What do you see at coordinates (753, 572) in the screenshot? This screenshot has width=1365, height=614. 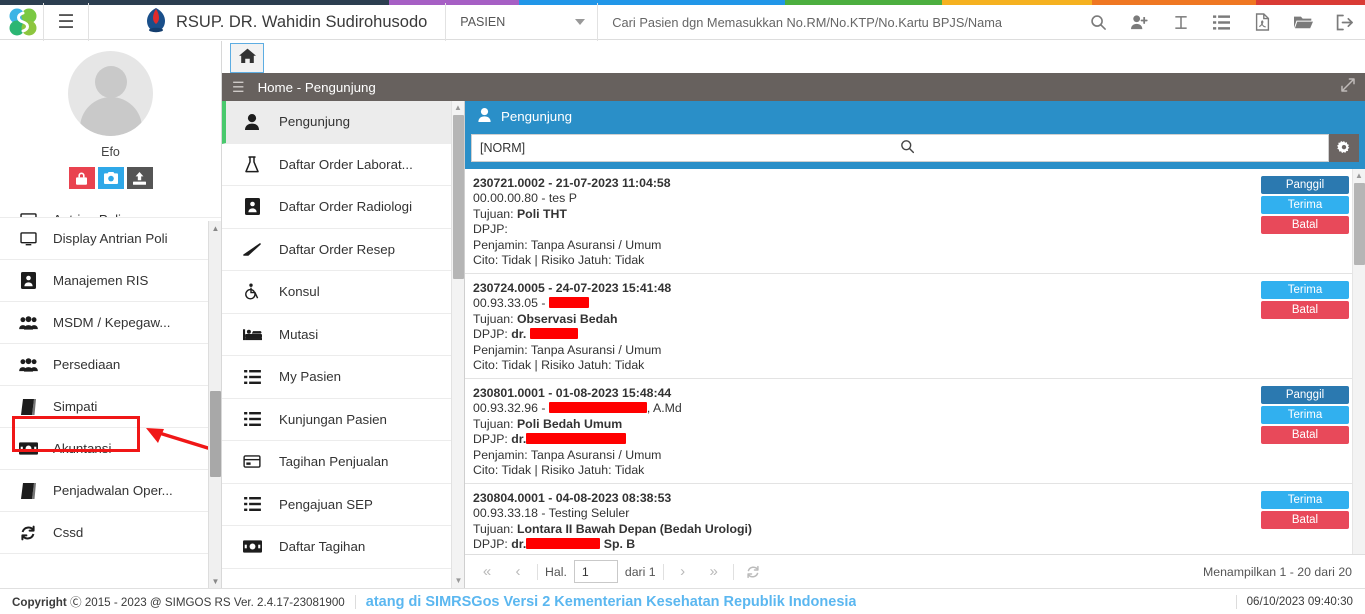 I see `refresh-icon` at bounding box center [753, 572].